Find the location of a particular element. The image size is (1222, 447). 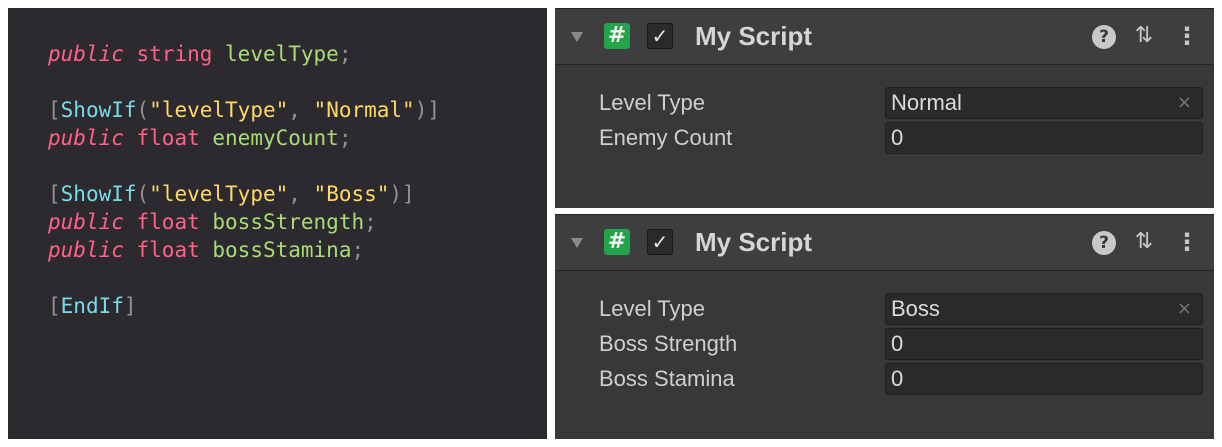

field-value: Normal is located at coordinates (926, 102).